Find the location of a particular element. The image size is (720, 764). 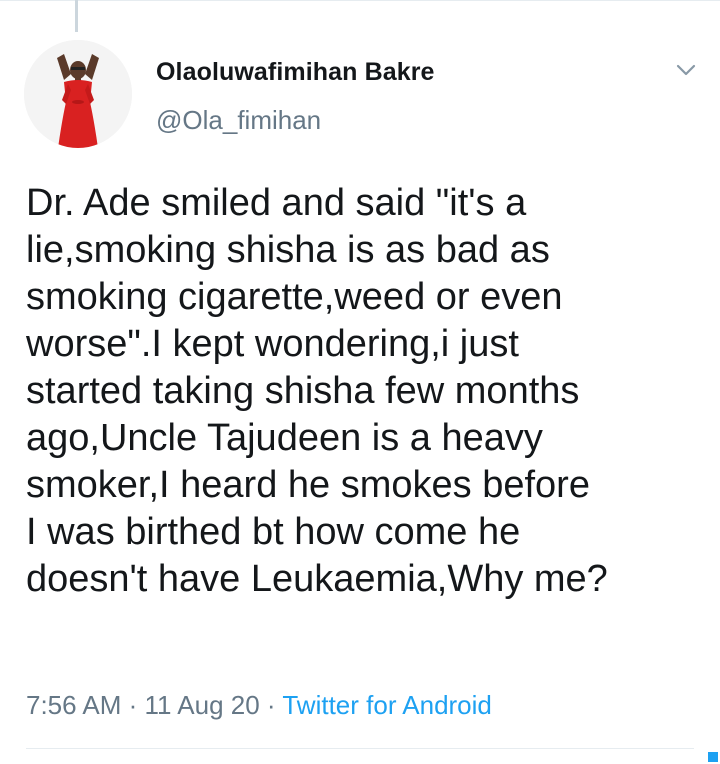

thread-connector-line is located at coordinates (76, 16).